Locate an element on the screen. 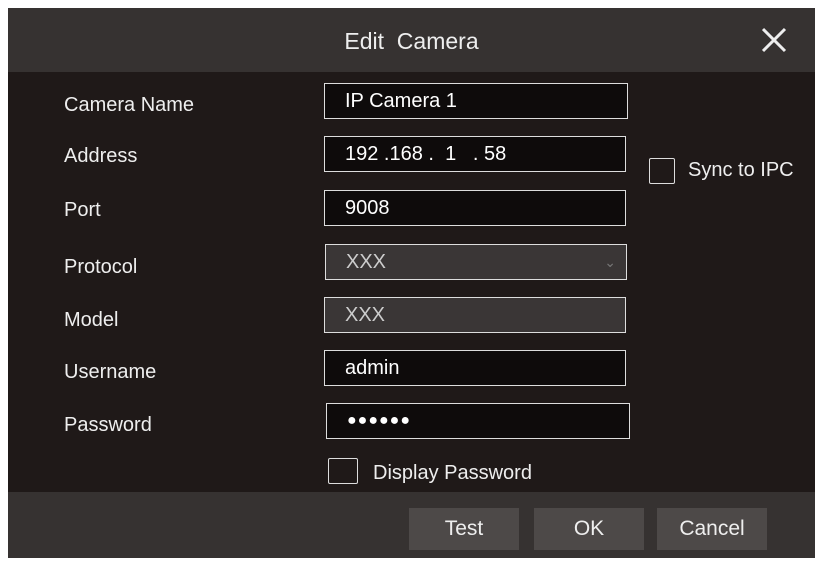  protocol-value: XXX is located at coordinates (366, 262).